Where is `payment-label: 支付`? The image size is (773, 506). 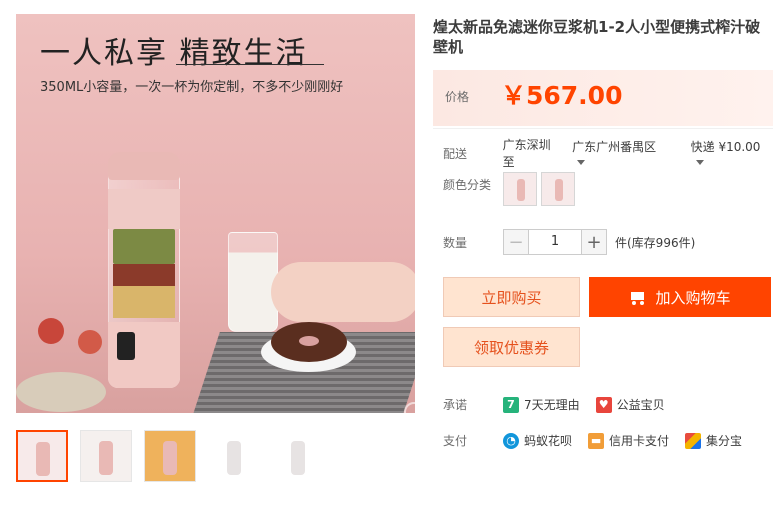
payment-label: 支付 is located at coordinates (455, 441).